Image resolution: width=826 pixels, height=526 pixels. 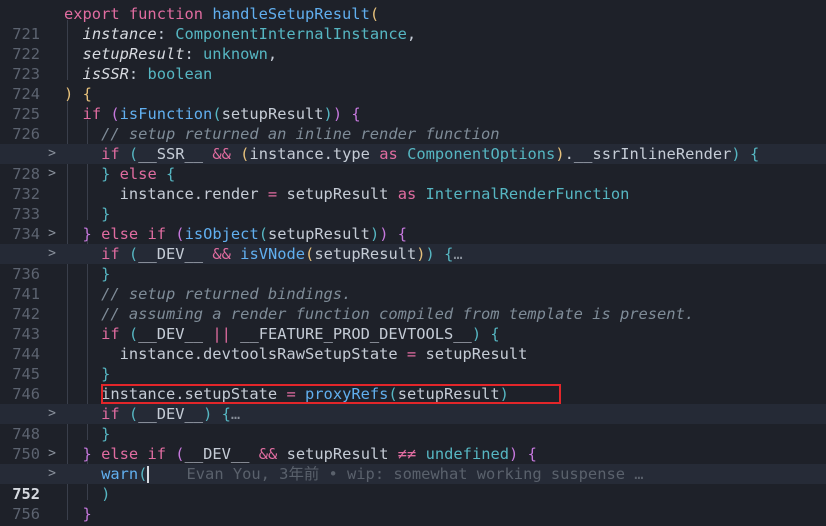 I want to click on identifier: __SSR__, so click(x=171, y=154).